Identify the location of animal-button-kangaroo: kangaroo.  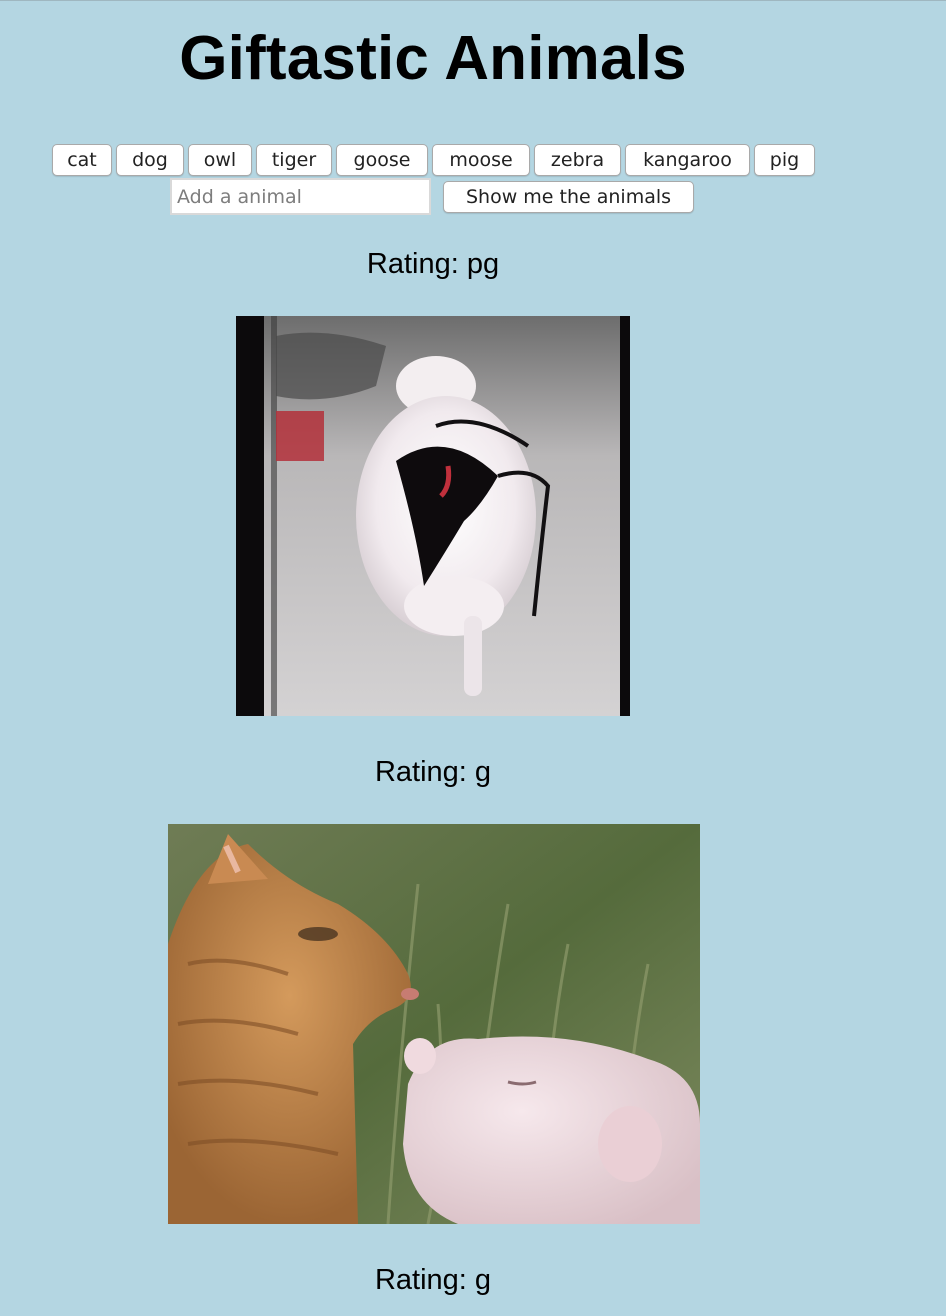
(687, 160).